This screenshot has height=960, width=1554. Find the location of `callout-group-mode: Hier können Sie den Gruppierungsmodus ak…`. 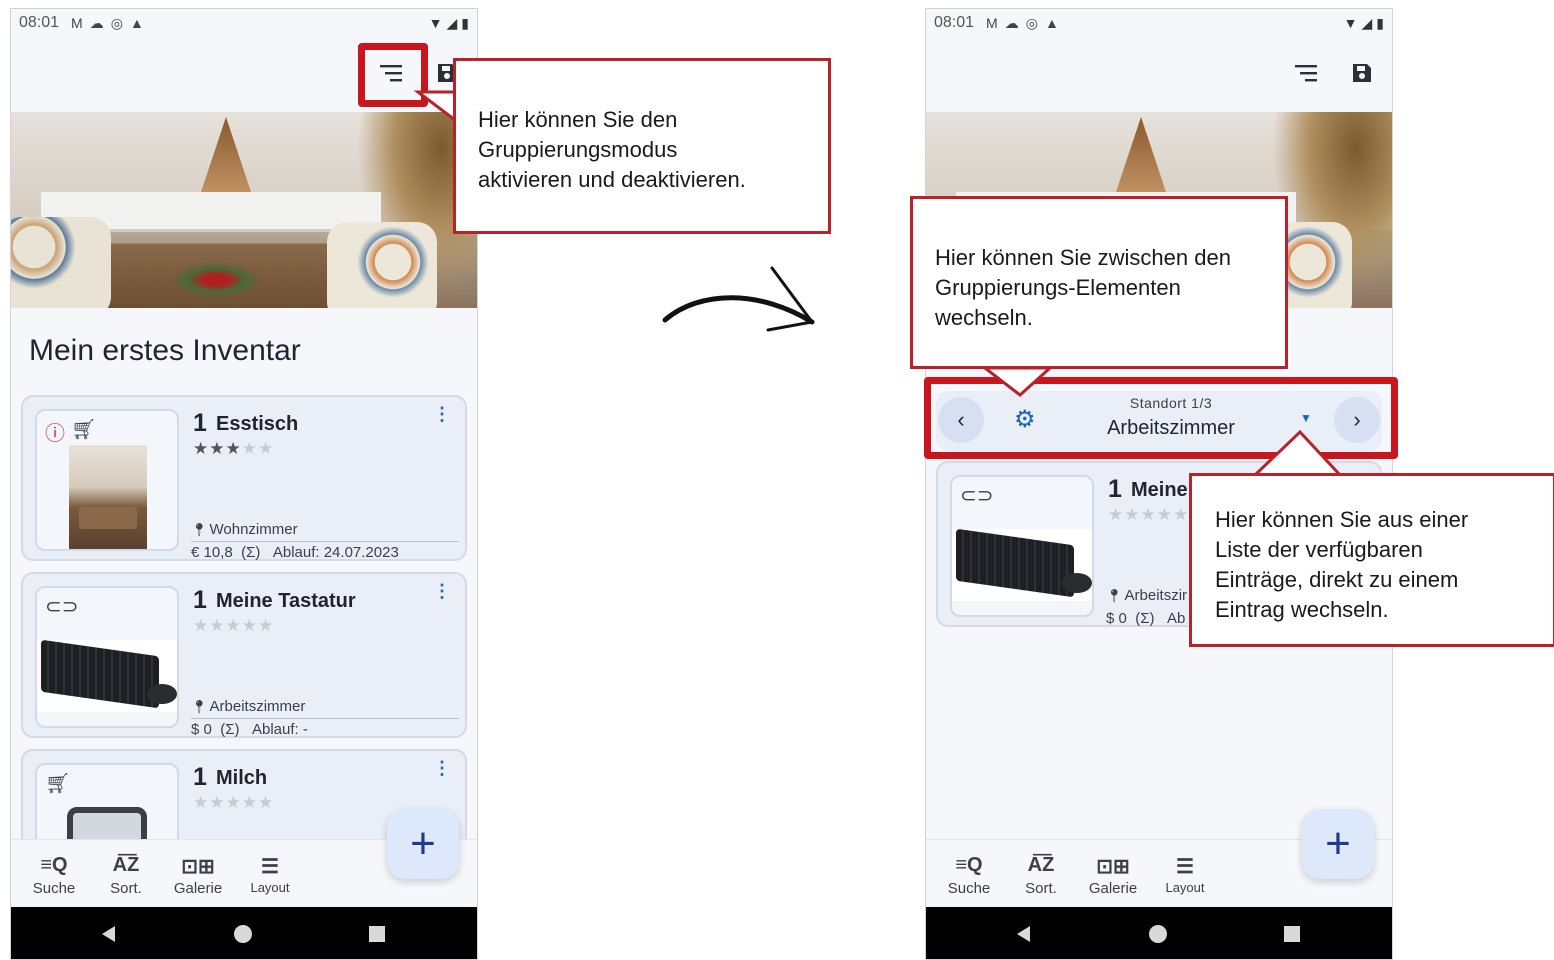

callout-group-mode: Hier können Sie den Gruppierungsmodus ak… is located at coordinates (642, 146).